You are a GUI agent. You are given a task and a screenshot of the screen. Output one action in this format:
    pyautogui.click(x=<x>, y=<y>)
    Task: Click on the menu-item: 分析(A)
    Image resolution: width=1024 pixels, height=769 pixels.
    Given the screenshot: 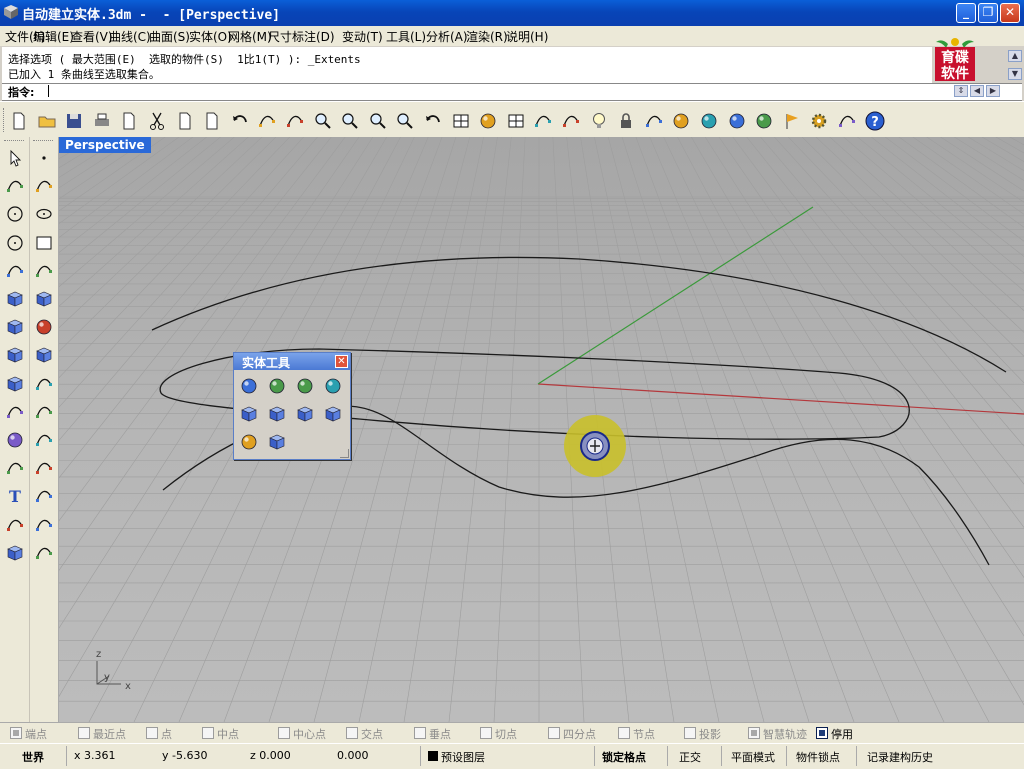 What is the action you would take?
    pyautogui.click(x=447, y=36)
    